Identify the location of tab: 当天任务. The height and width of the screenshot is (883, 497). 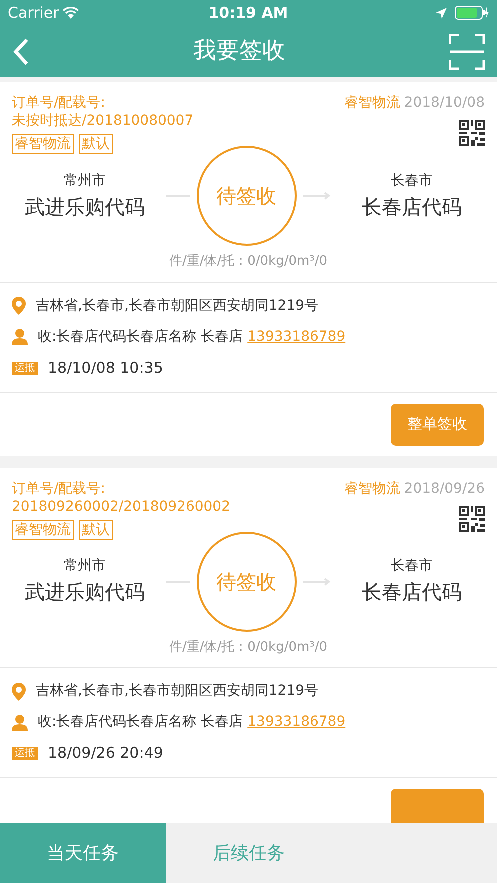
(83, 853).